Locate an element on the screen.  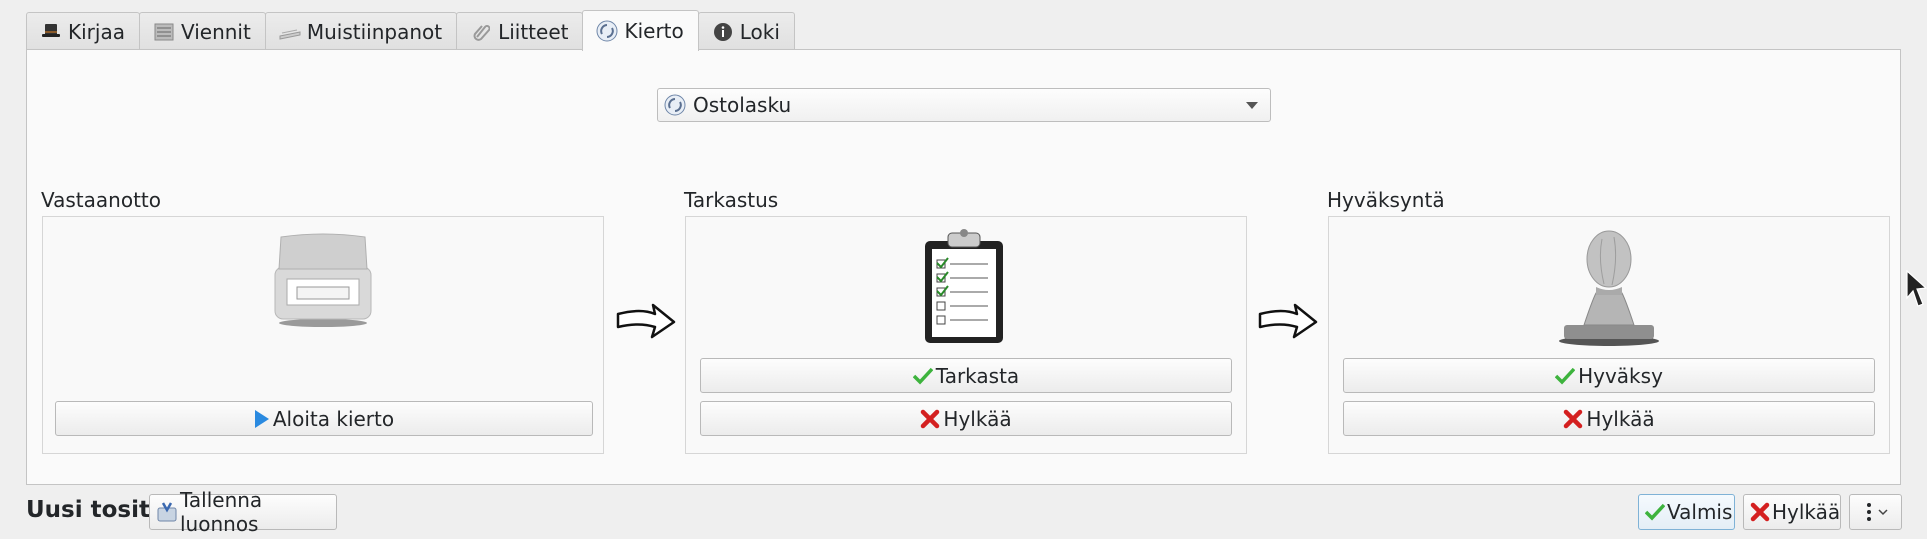
stage-box-hyvaksynta: Hyväksy Hylkää is located at coordinates (1609, 335).